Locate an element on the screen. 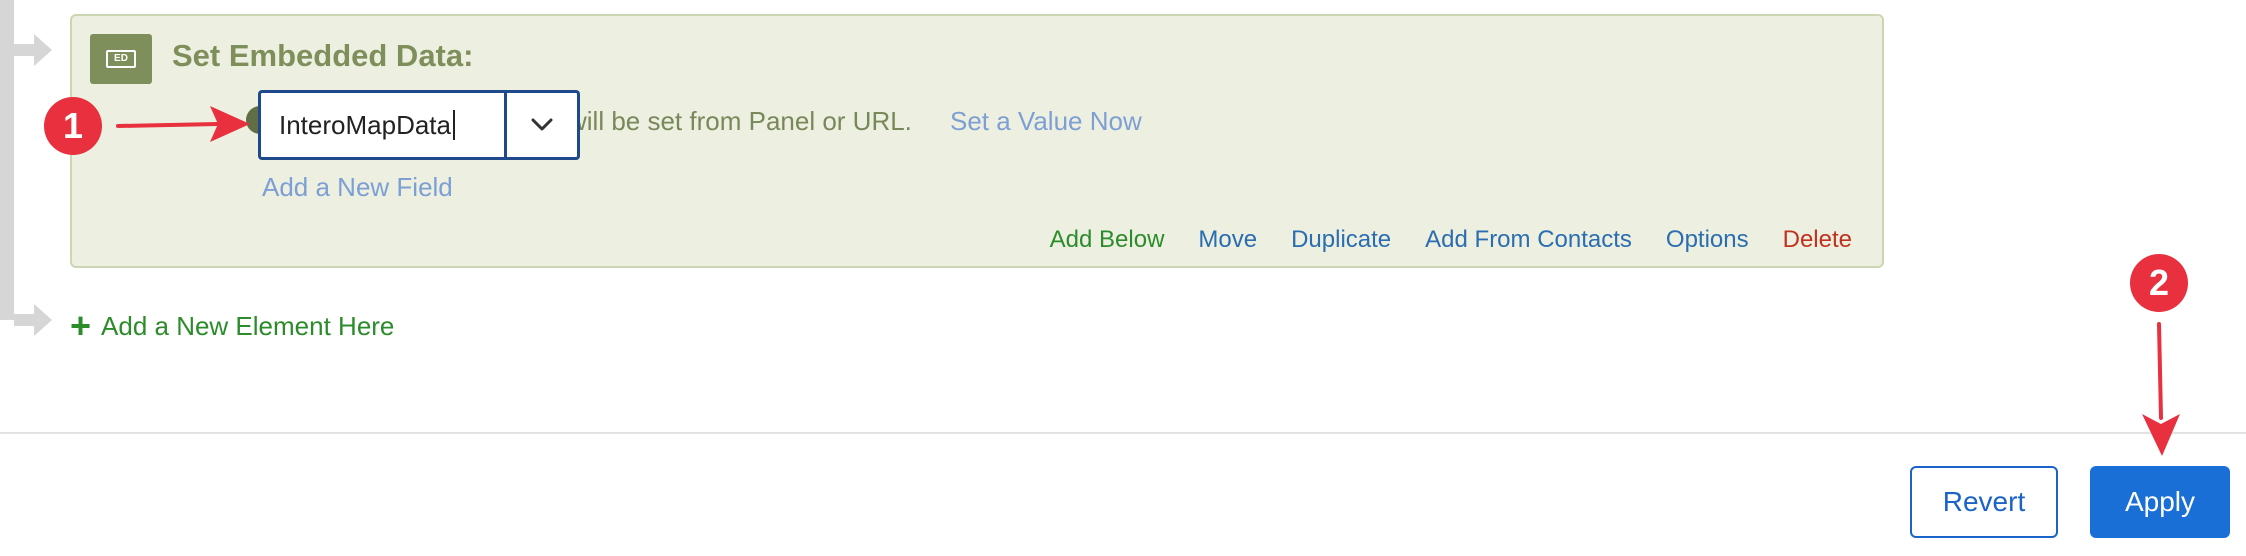 This screenshot has width=2246, height=556. chevron-down-icon is located at coordinates (542, 124).